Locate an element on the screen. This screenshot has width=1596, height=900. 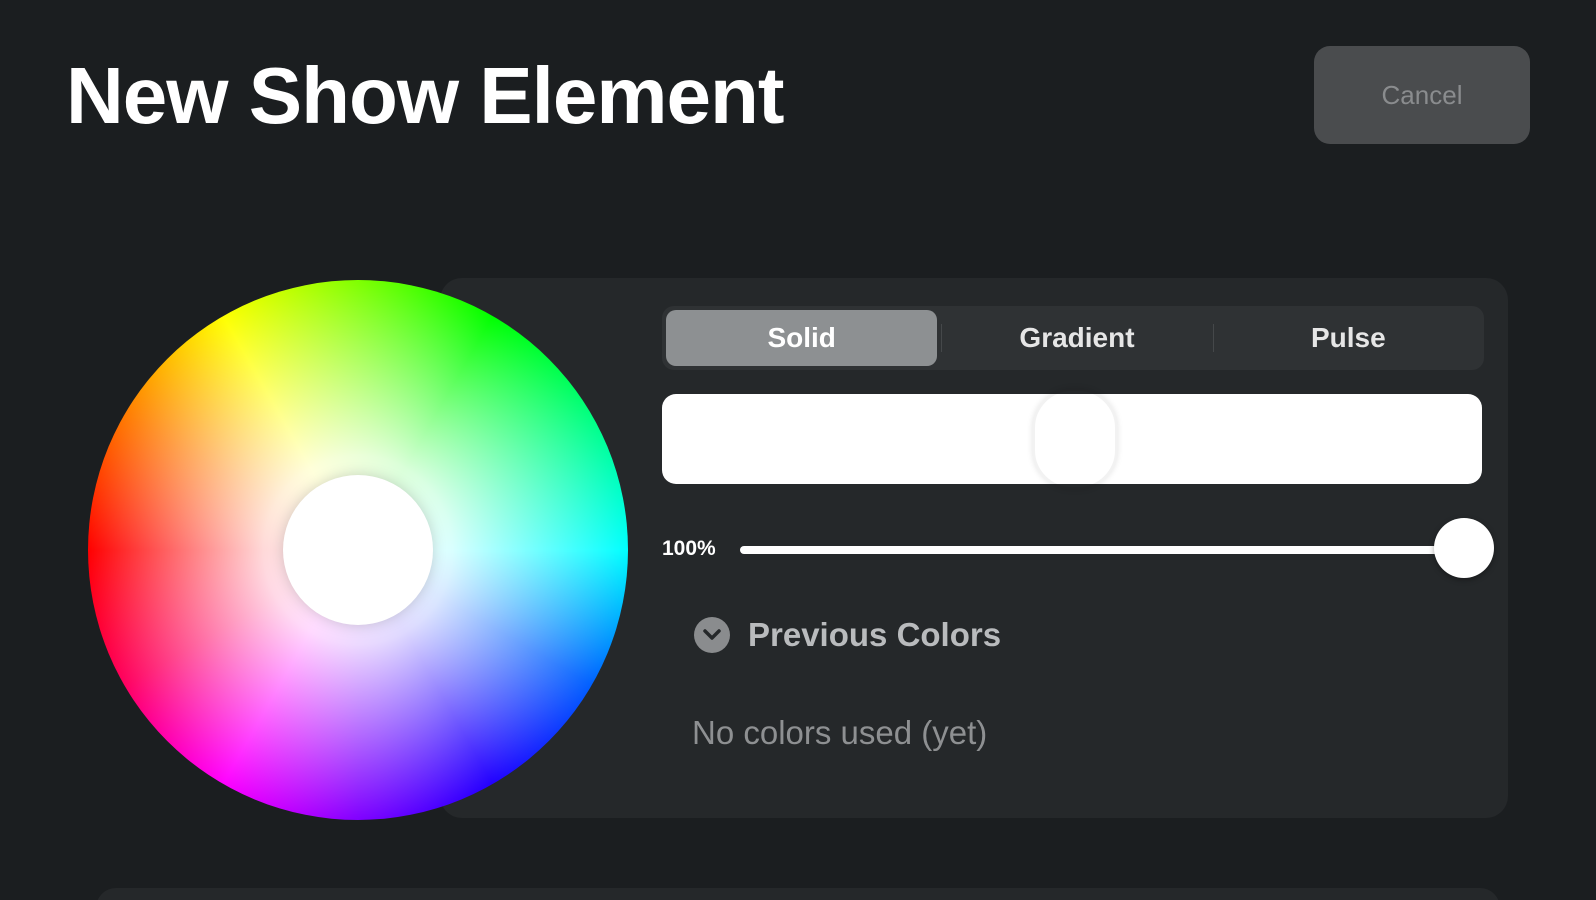
previous-colors-empty-text: No colors used (yet) is located at coordinates (840, 732).